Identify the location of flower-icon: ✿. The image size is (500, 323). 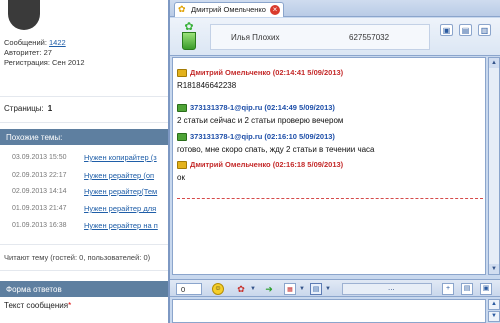
(189, 27).